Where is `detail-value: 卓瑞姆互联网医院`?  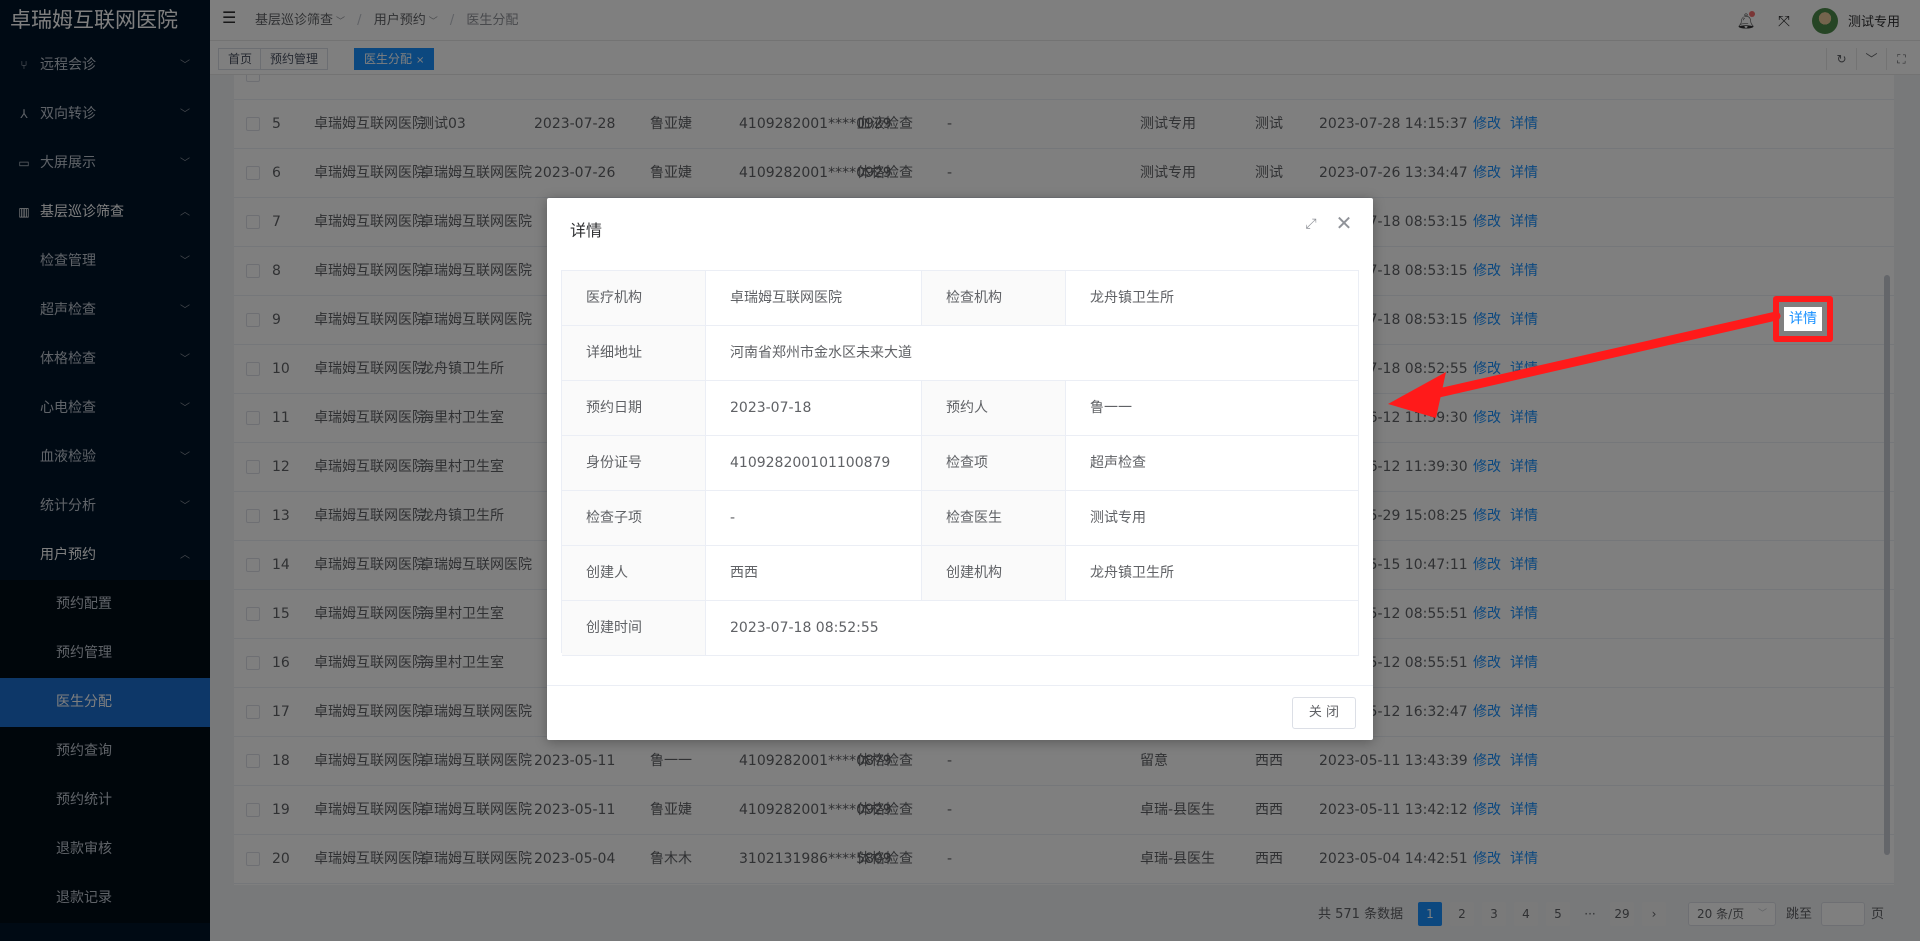 detail-value: 卓瑞姆互联网医院 is located at coordinates (814, 298).